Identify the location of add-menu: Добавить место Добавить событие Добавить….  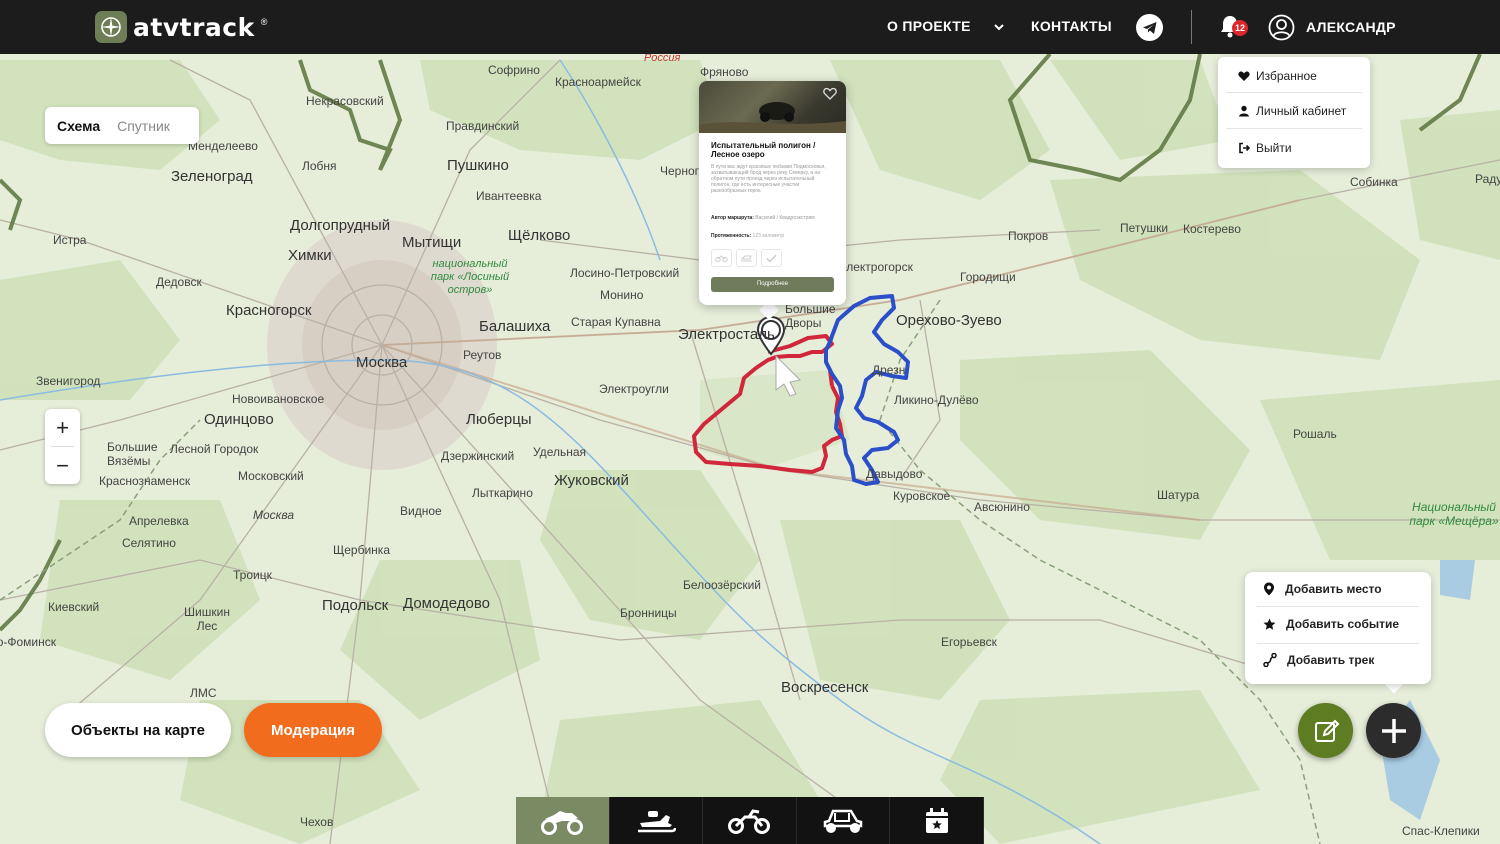
(1338, 628).